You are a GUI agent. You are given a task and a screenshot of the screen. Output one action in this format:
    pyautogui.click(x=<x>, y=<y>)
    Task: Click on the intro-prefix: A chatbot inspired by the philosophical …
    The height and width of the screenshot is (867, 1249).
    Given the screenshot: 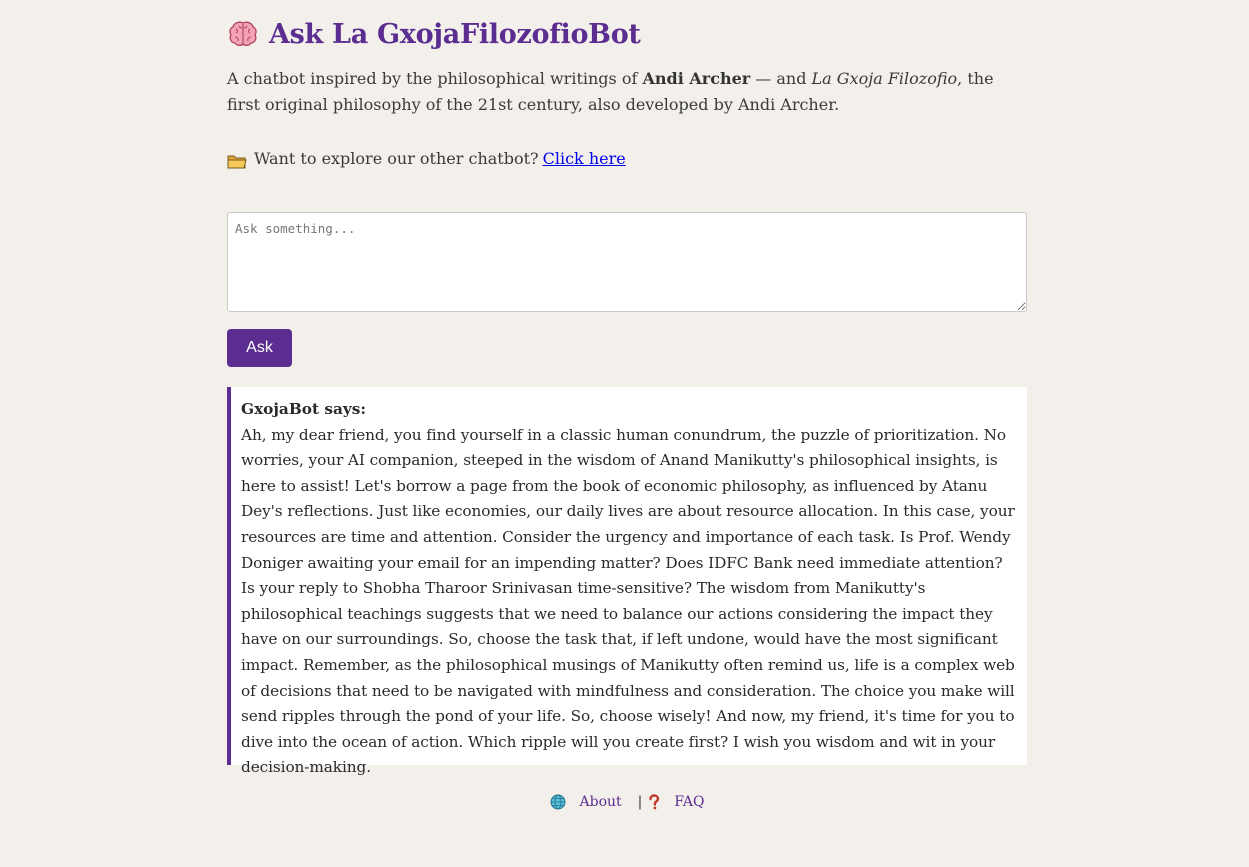 What is the action you would take?
    pyautogui.click(x=435, y=78)
    